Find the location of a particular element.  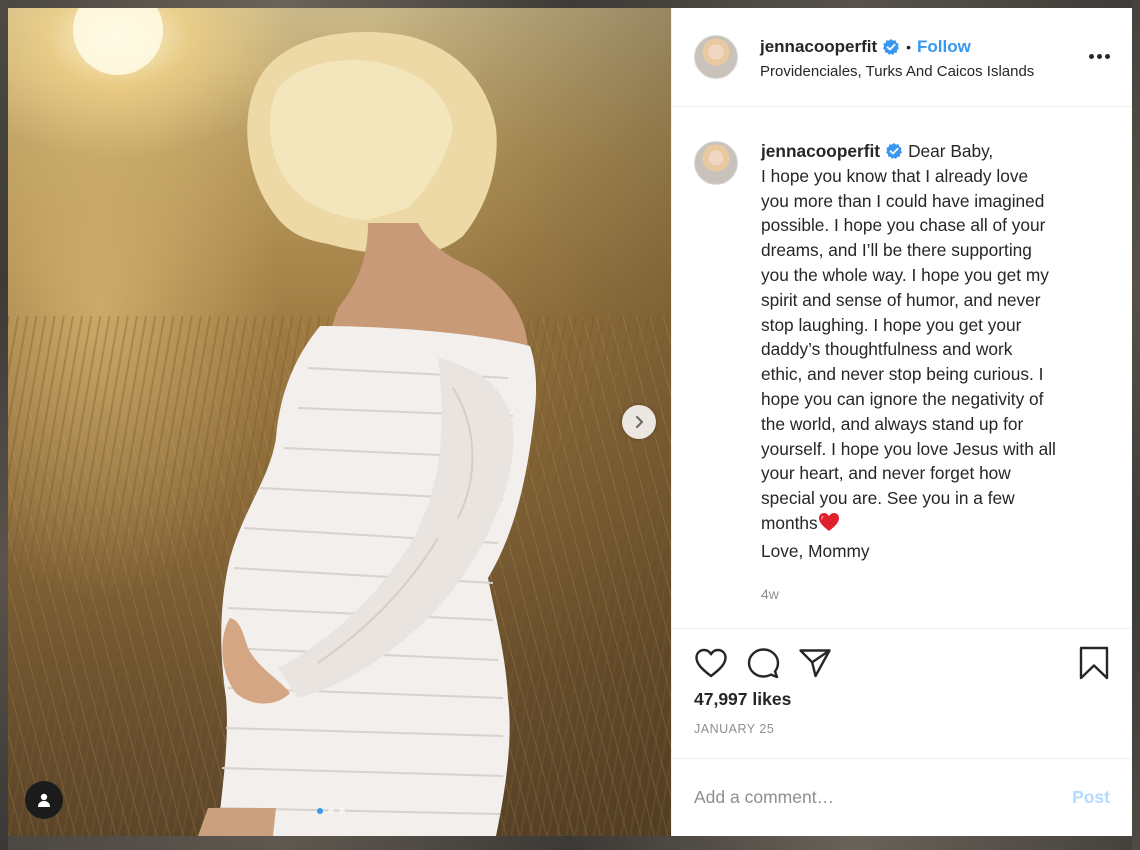

follow-button: Follow is located at coordinates (944, 47).